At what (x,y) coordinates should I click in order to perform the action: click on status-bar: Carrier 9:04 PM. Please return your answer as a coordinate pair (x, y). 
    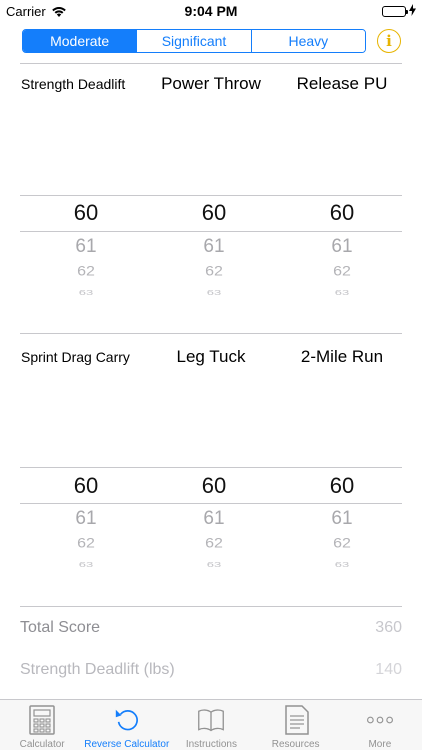
    Looking at the image, I should click on (211, 11).